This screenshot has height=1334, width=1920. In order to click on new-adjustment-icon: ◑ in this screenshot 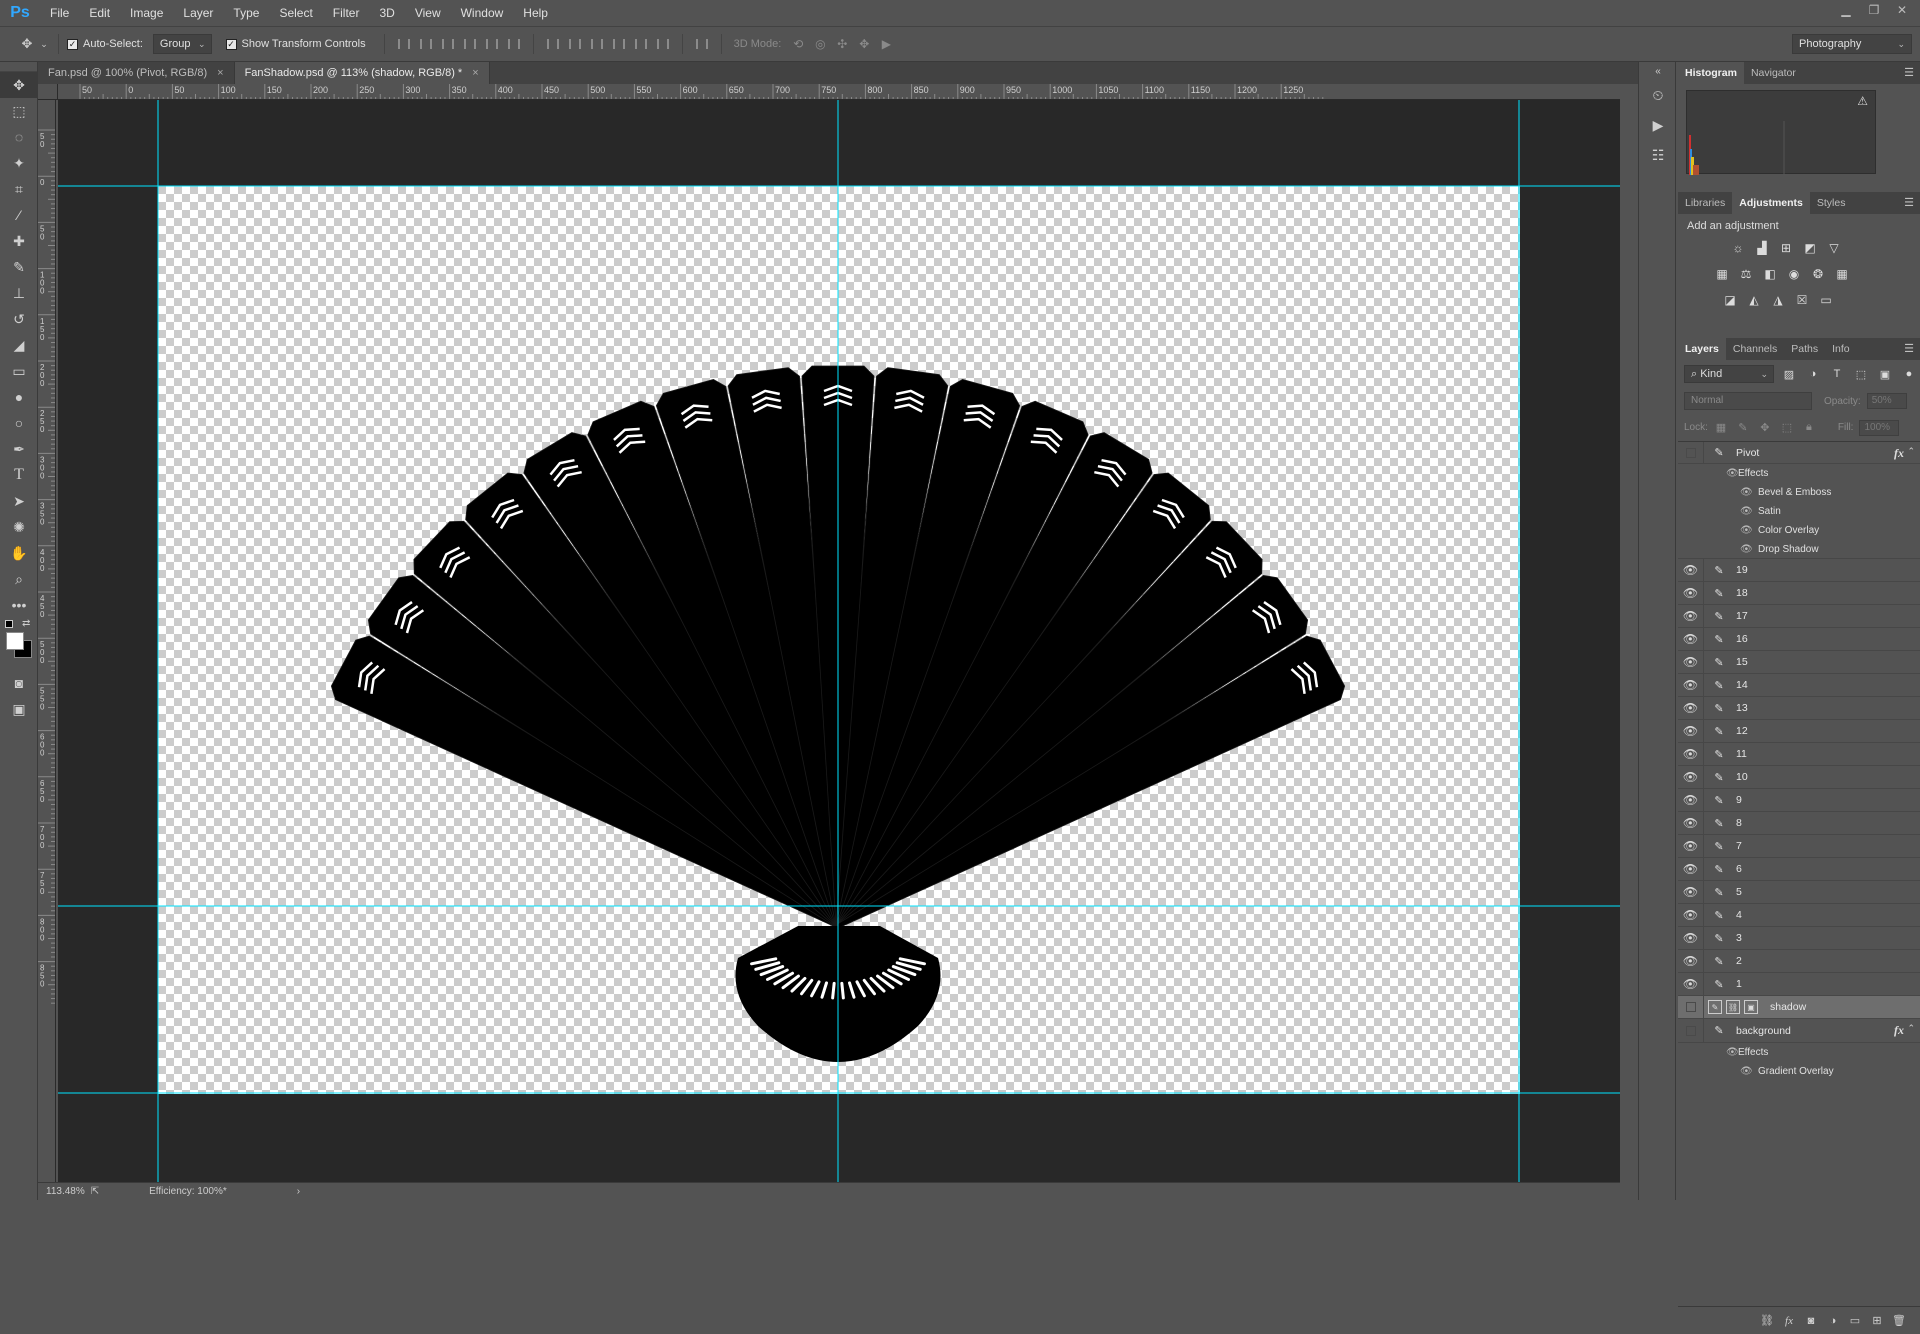, I will do `click(1833, 1321)`.